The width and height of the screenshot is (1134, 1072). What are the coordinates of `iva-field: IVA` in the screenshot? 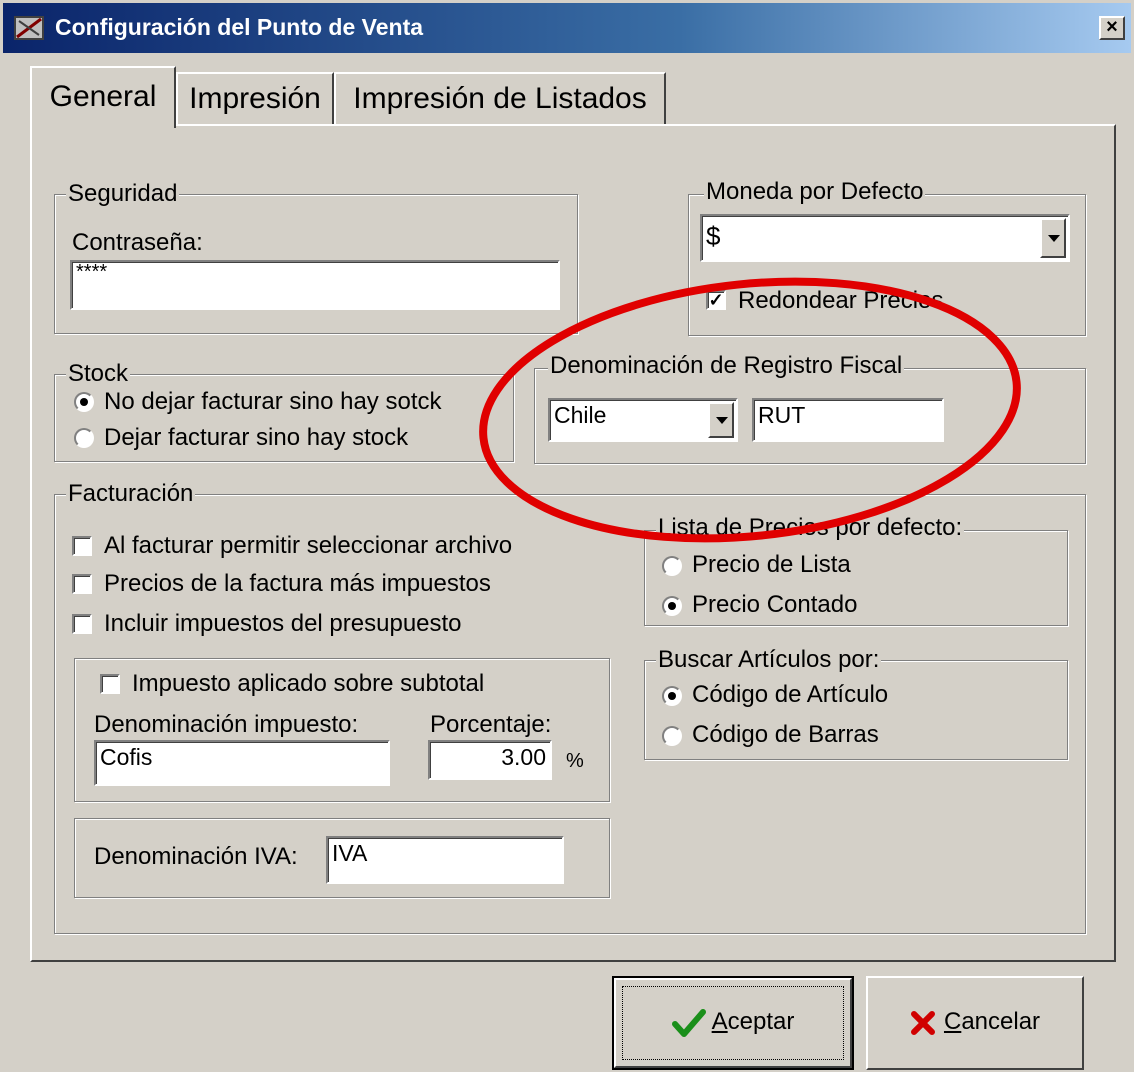 It's located at (445, 860).